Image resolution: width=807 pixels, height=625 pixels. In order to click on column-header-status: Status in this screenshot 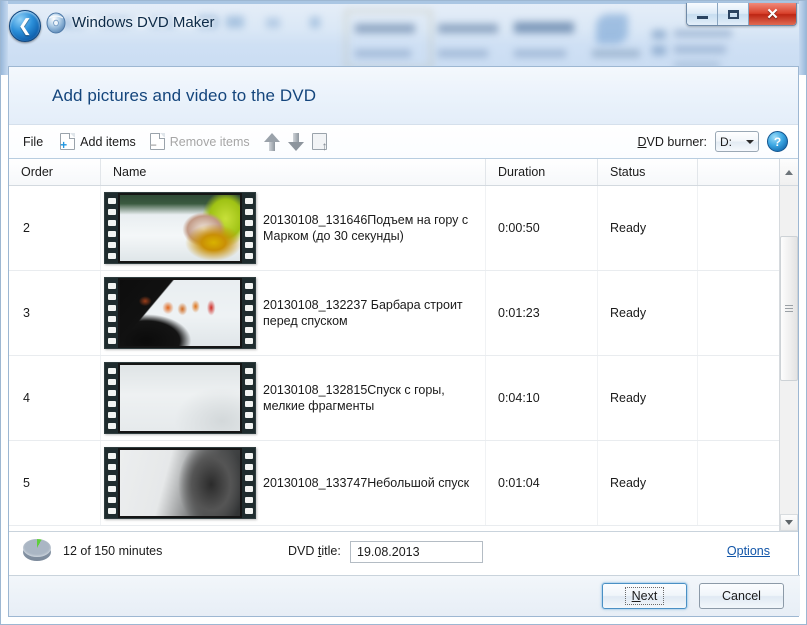, I will do `click(648, 172)`.